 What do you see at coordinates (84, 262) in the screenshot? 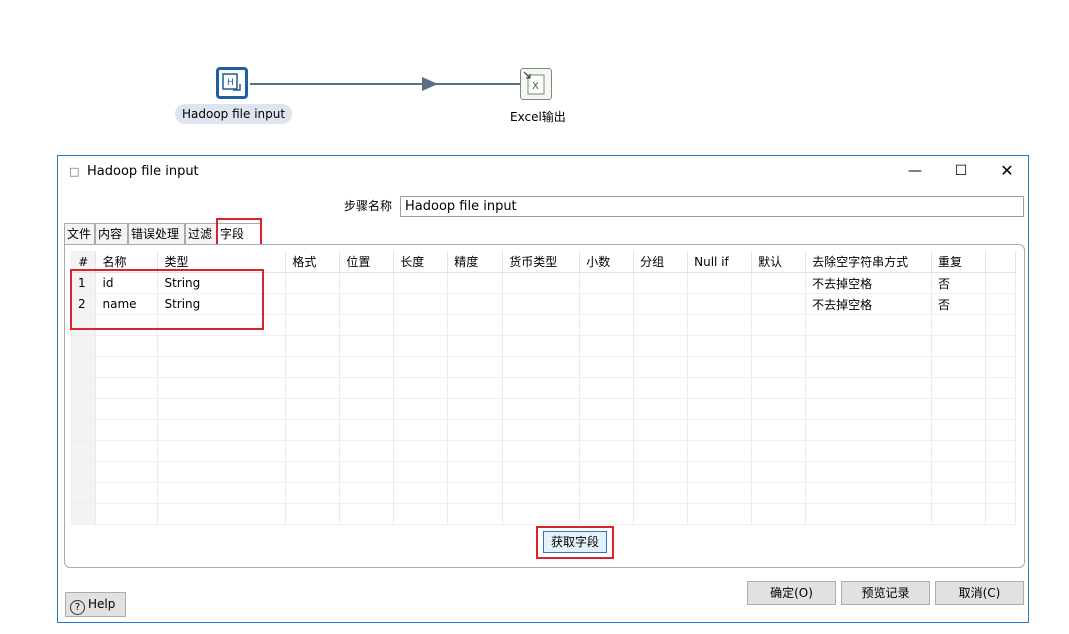
I see `col-header-index: #` at bounding box center [84, 262].